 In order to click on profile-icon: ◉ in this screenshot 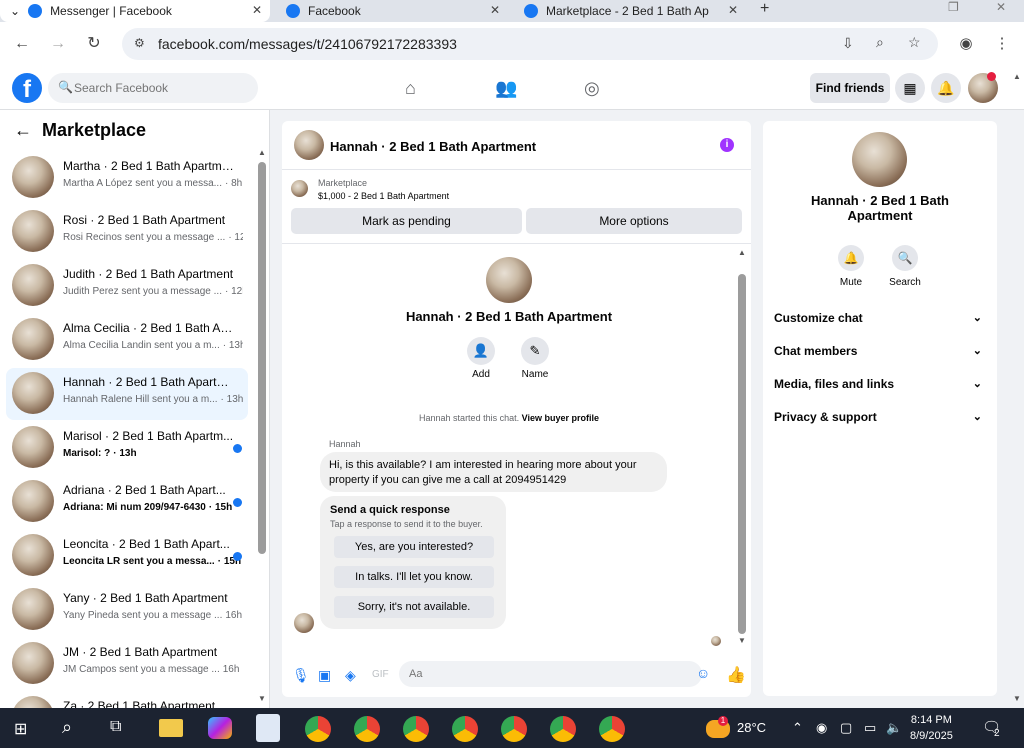, I will do `click(966, 44)`.